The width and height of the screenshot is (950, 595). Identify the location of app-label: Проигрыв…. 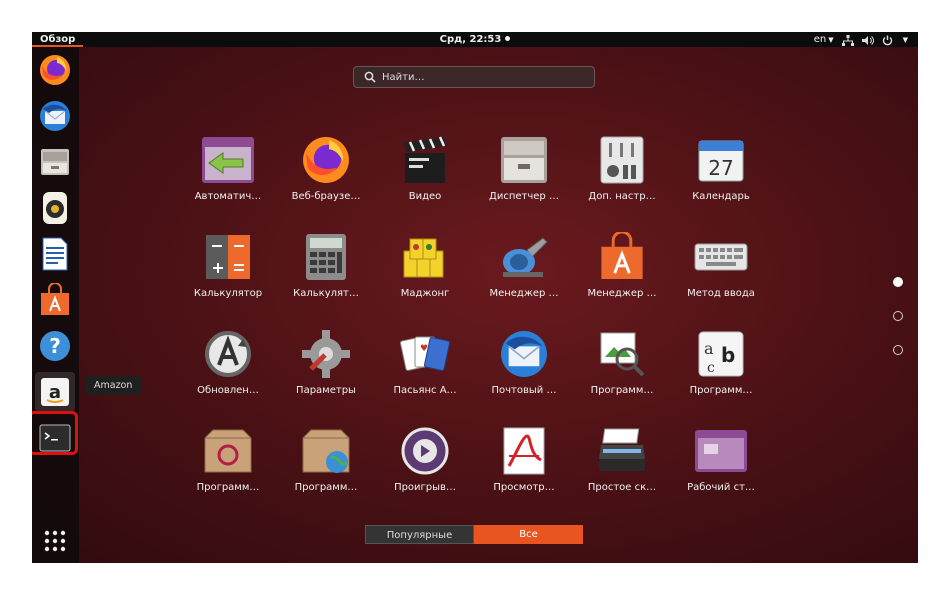
(425, 487).